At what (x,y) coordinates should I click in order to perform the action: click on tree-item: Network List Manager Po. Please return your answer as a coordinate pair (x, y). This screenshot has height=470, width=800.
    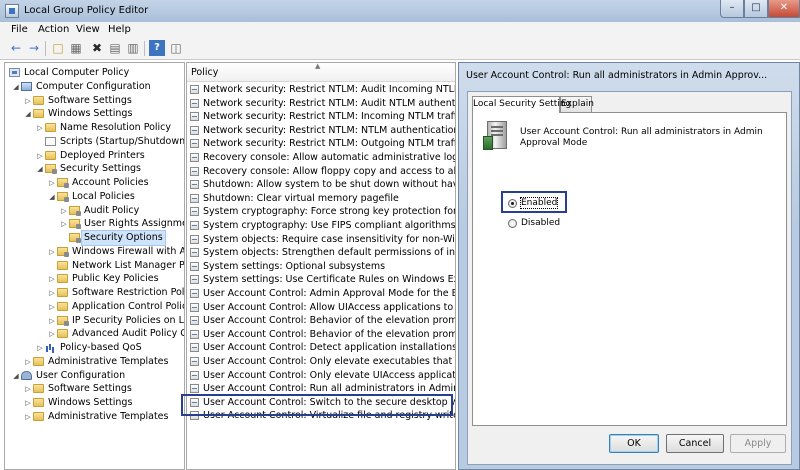
    Looking at the image, I should click on (94, 266).